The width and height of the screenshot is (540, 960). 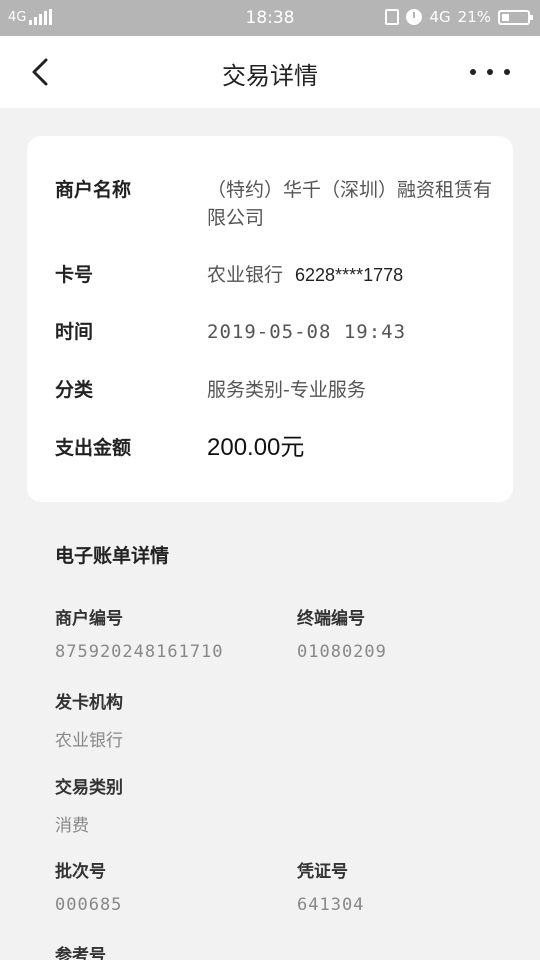 I want to click on card-number: 6228****1778, so click(x=349, y=275).